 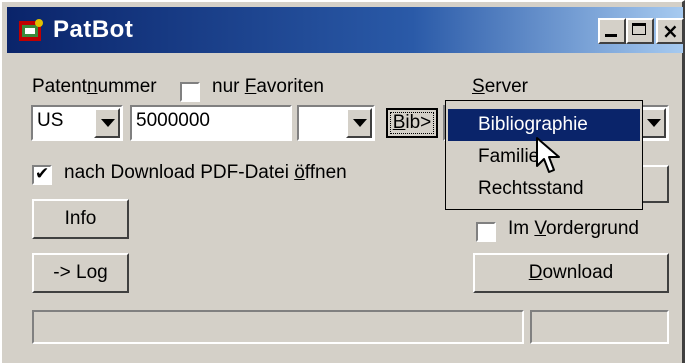 What do you see at coordinates (336, 123) in the screenshot?
I see `kind-select` at bounding box center [336, 123].